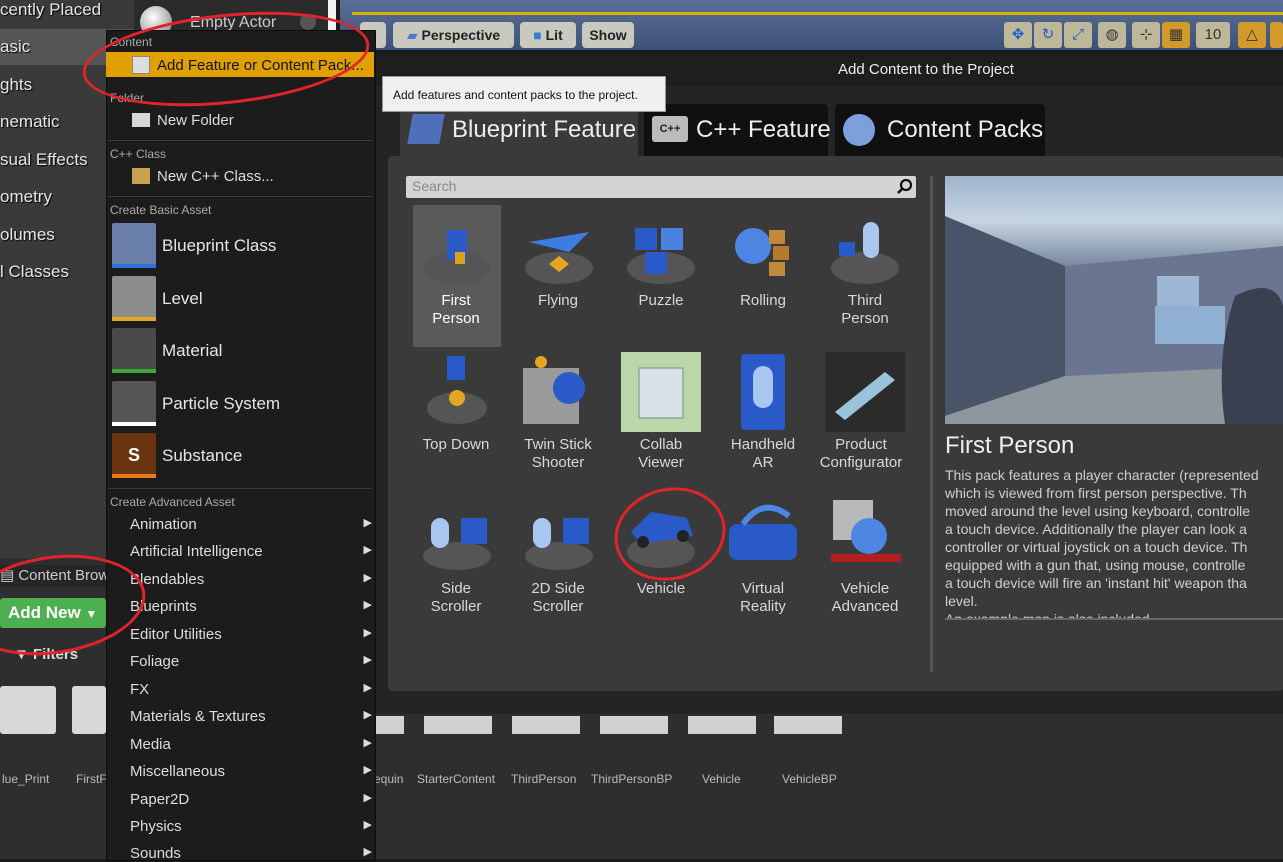  I want to click on tile-label-2d-side-scroller: 2D Side Scroller, so click(558, 598).